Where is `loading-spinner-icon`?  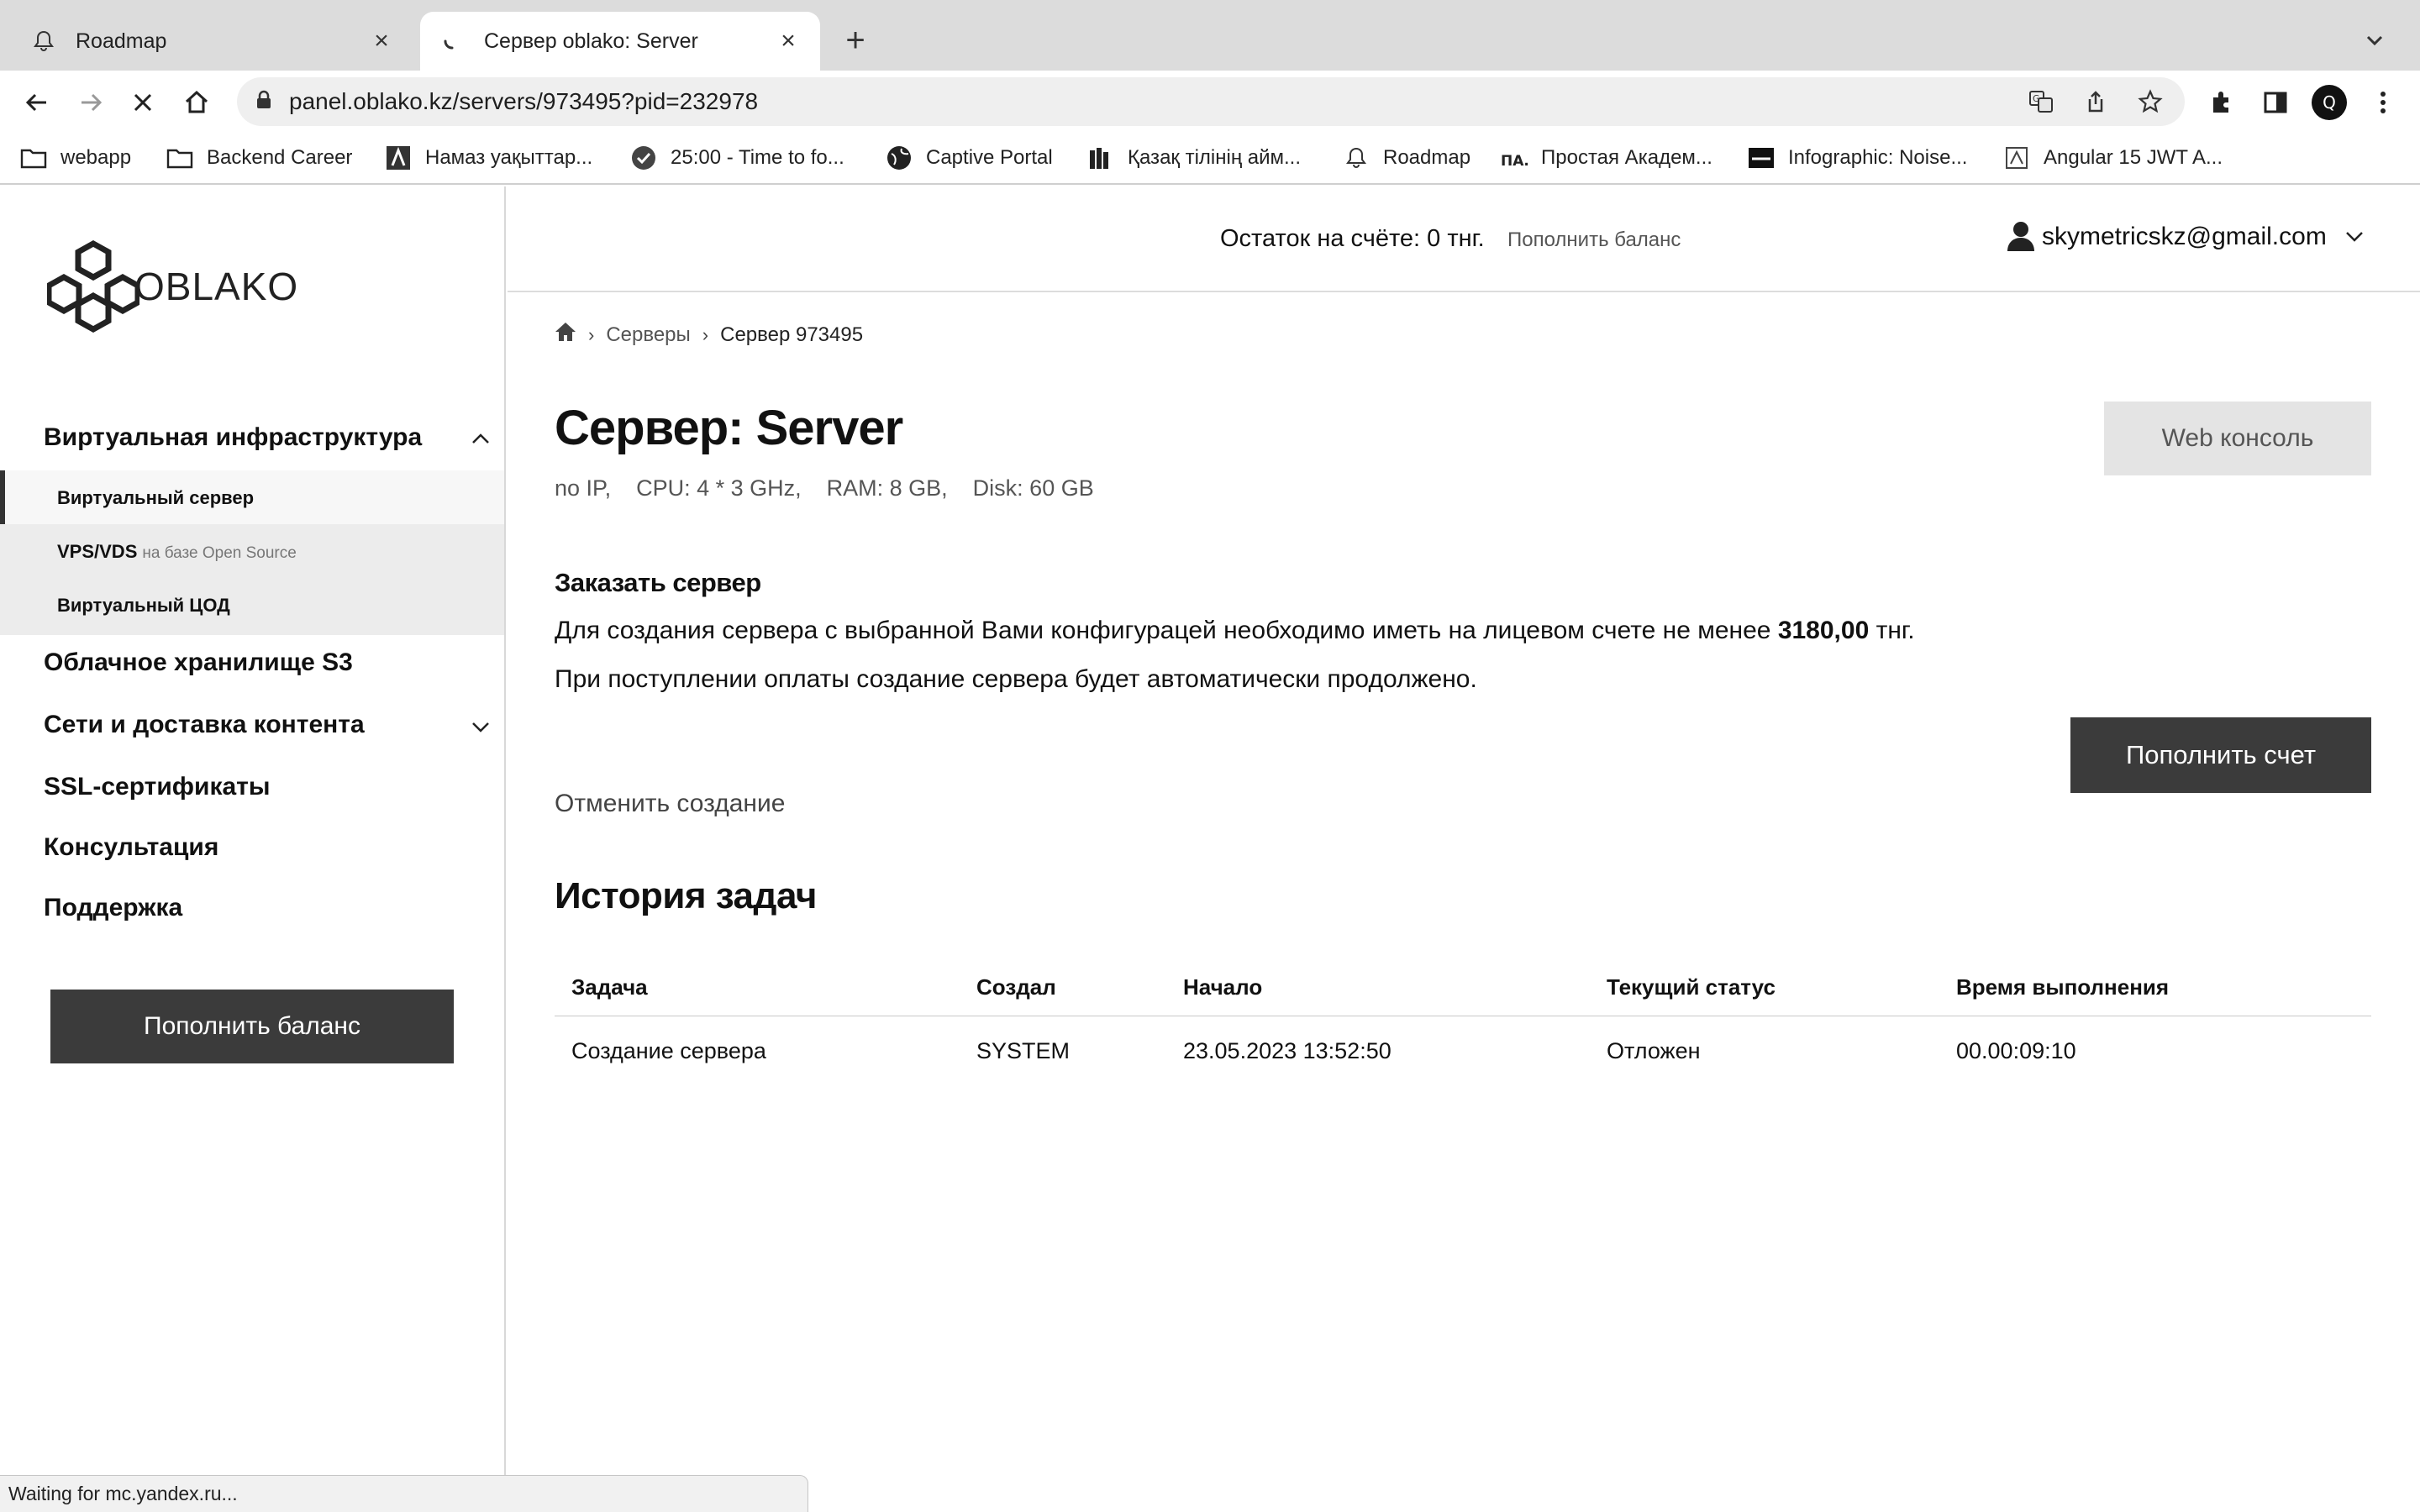 loading-spinner-icon is located at coordinates (452, 41).